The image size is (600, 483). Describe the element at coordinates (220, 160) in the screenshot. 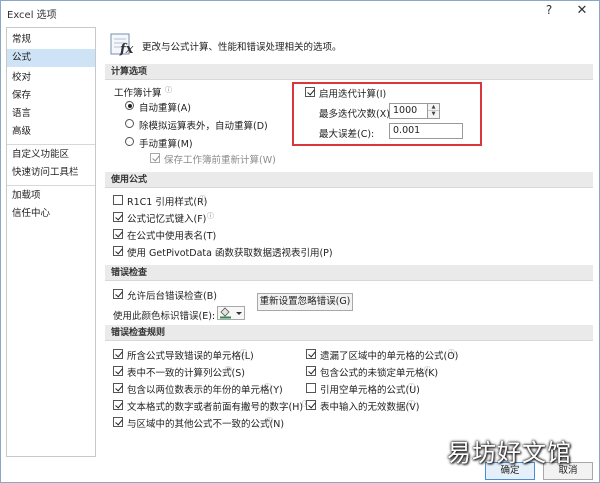

I see `save-before-recalc-label: 保存工作簿前重新计算(W)` at that location.